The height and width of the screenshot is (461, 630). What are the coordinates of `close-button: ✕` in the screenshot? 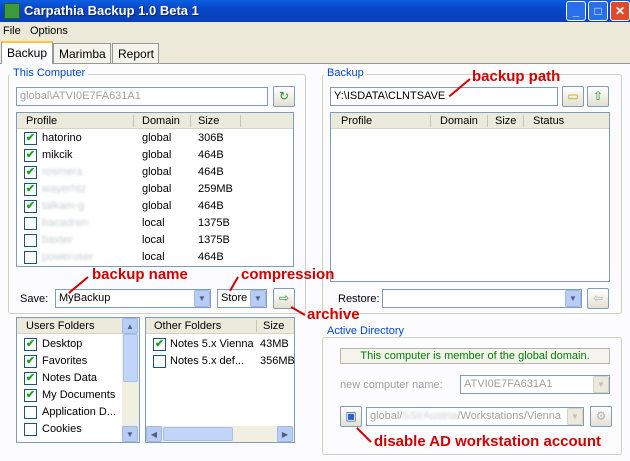 It's located at (620, 11).